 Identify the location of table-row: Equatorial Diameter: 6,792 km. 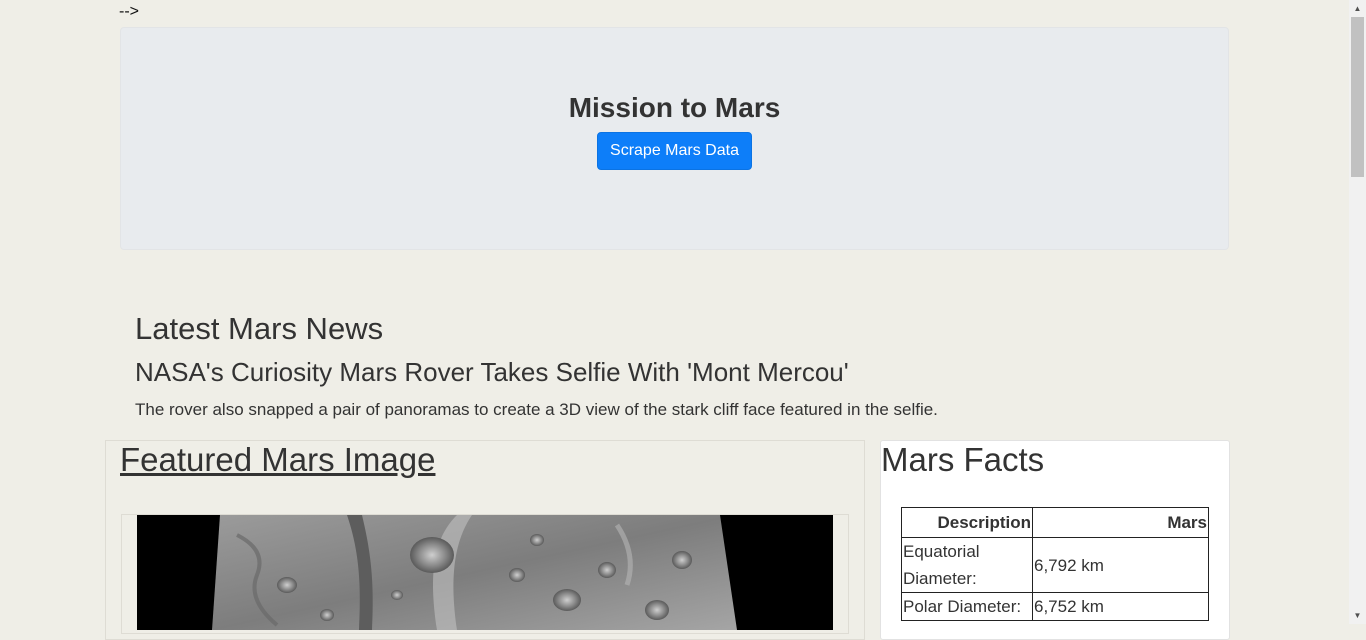
(1055, 565).